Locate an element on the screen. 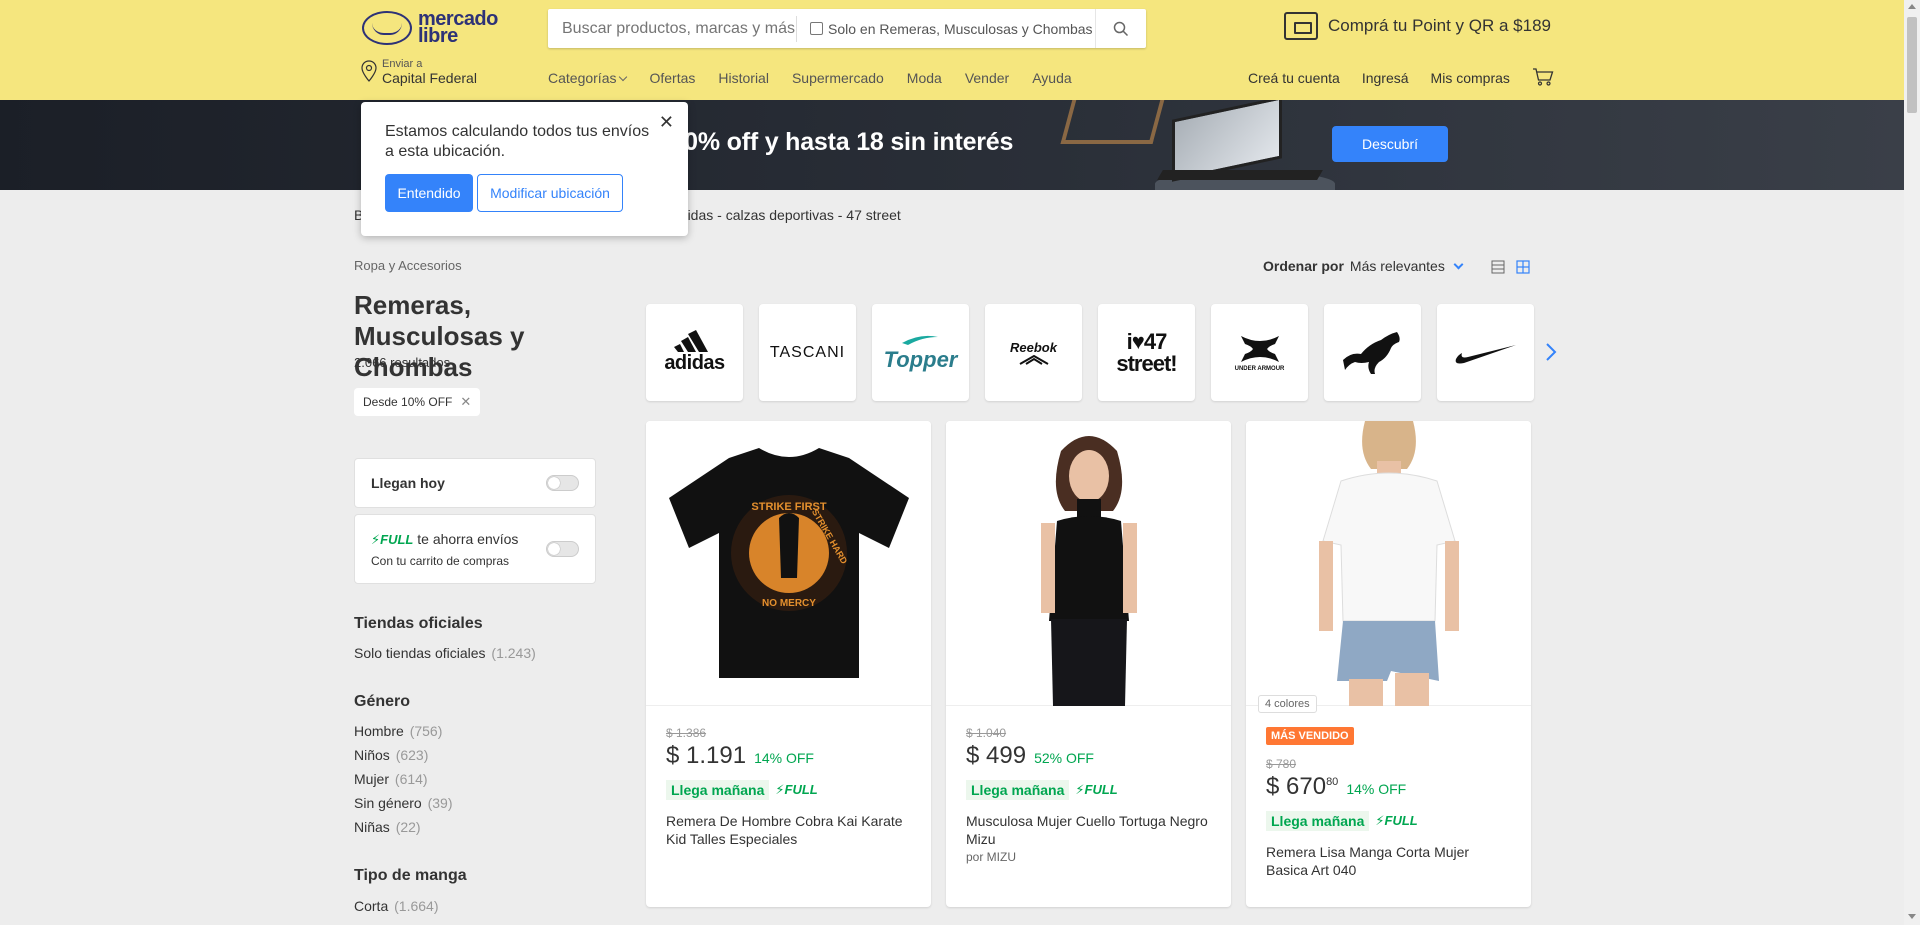  banner-discover-button: Descubrí is located at coordinates (1390, 144).